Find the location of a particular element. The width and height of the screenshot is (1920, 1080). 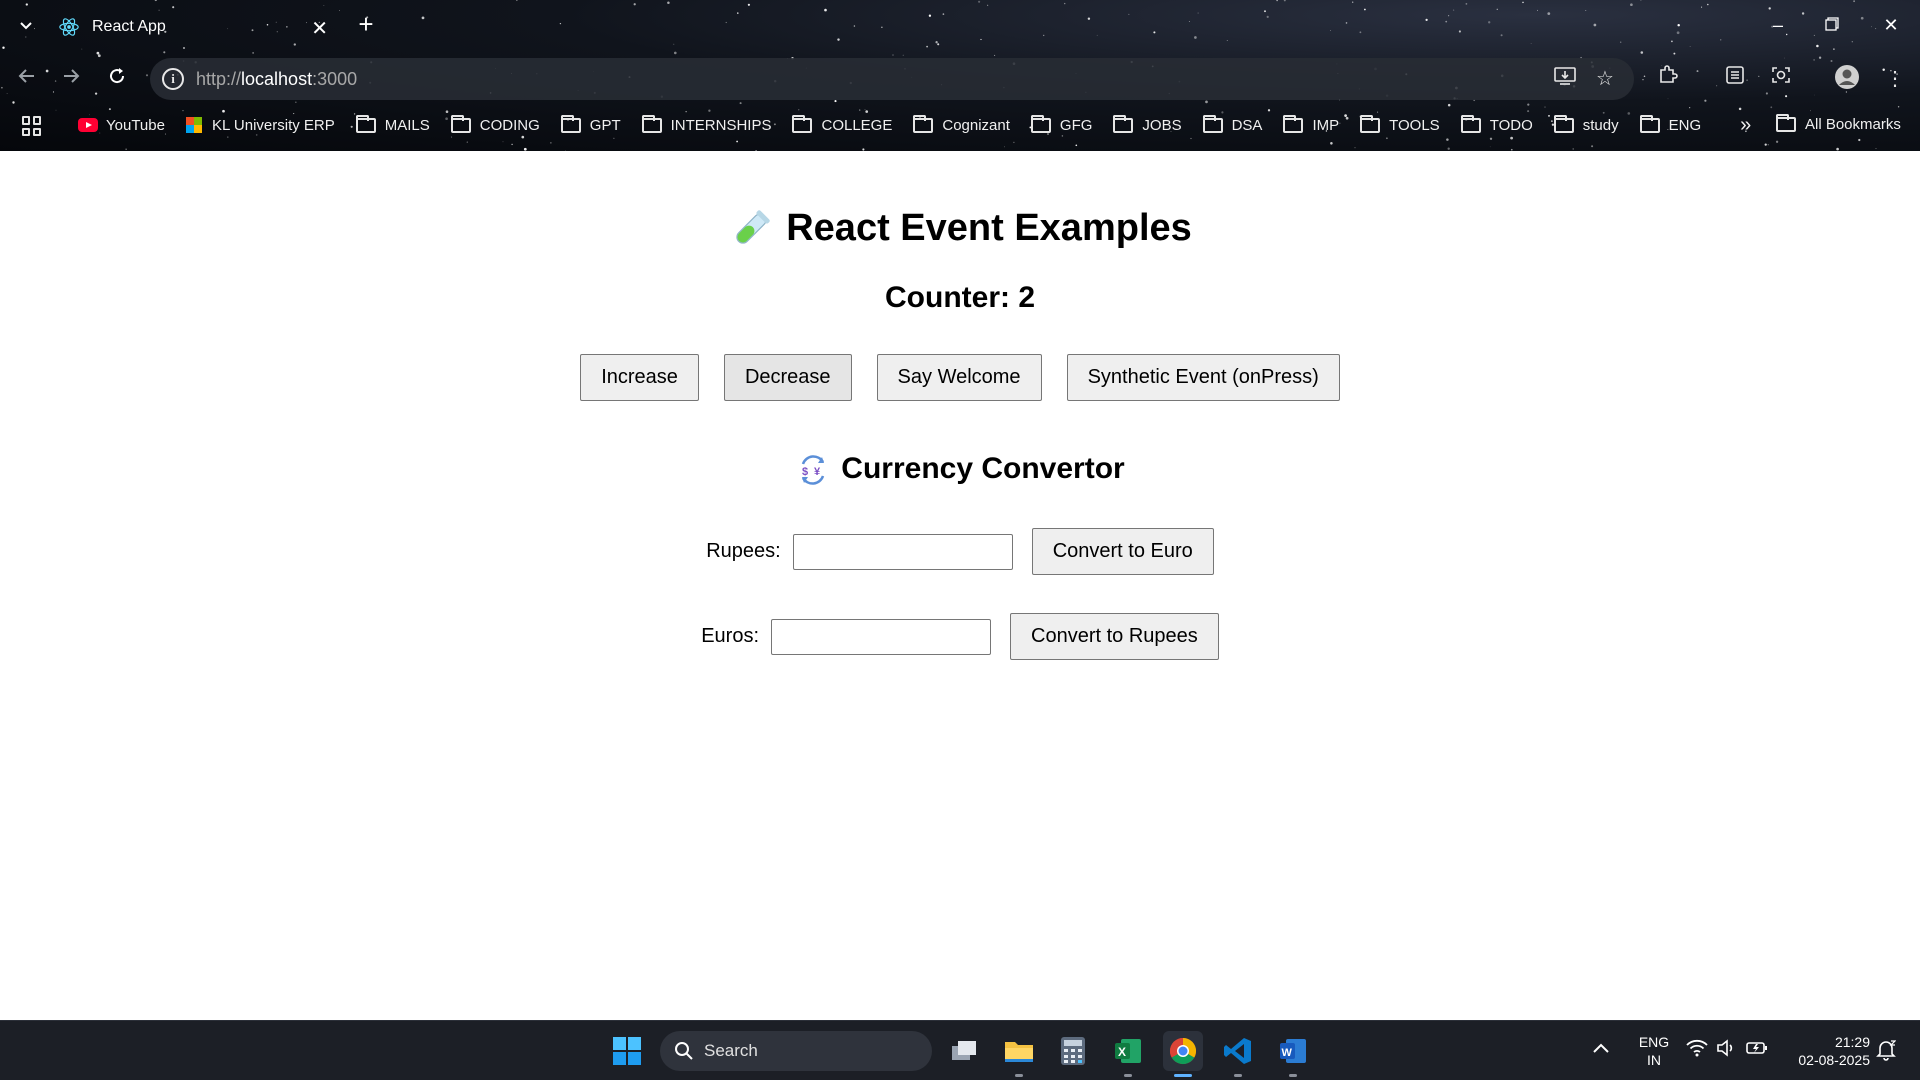

synthetic-event-button: Synthetic Event (onPress) is located at coordinates (1203, 377).